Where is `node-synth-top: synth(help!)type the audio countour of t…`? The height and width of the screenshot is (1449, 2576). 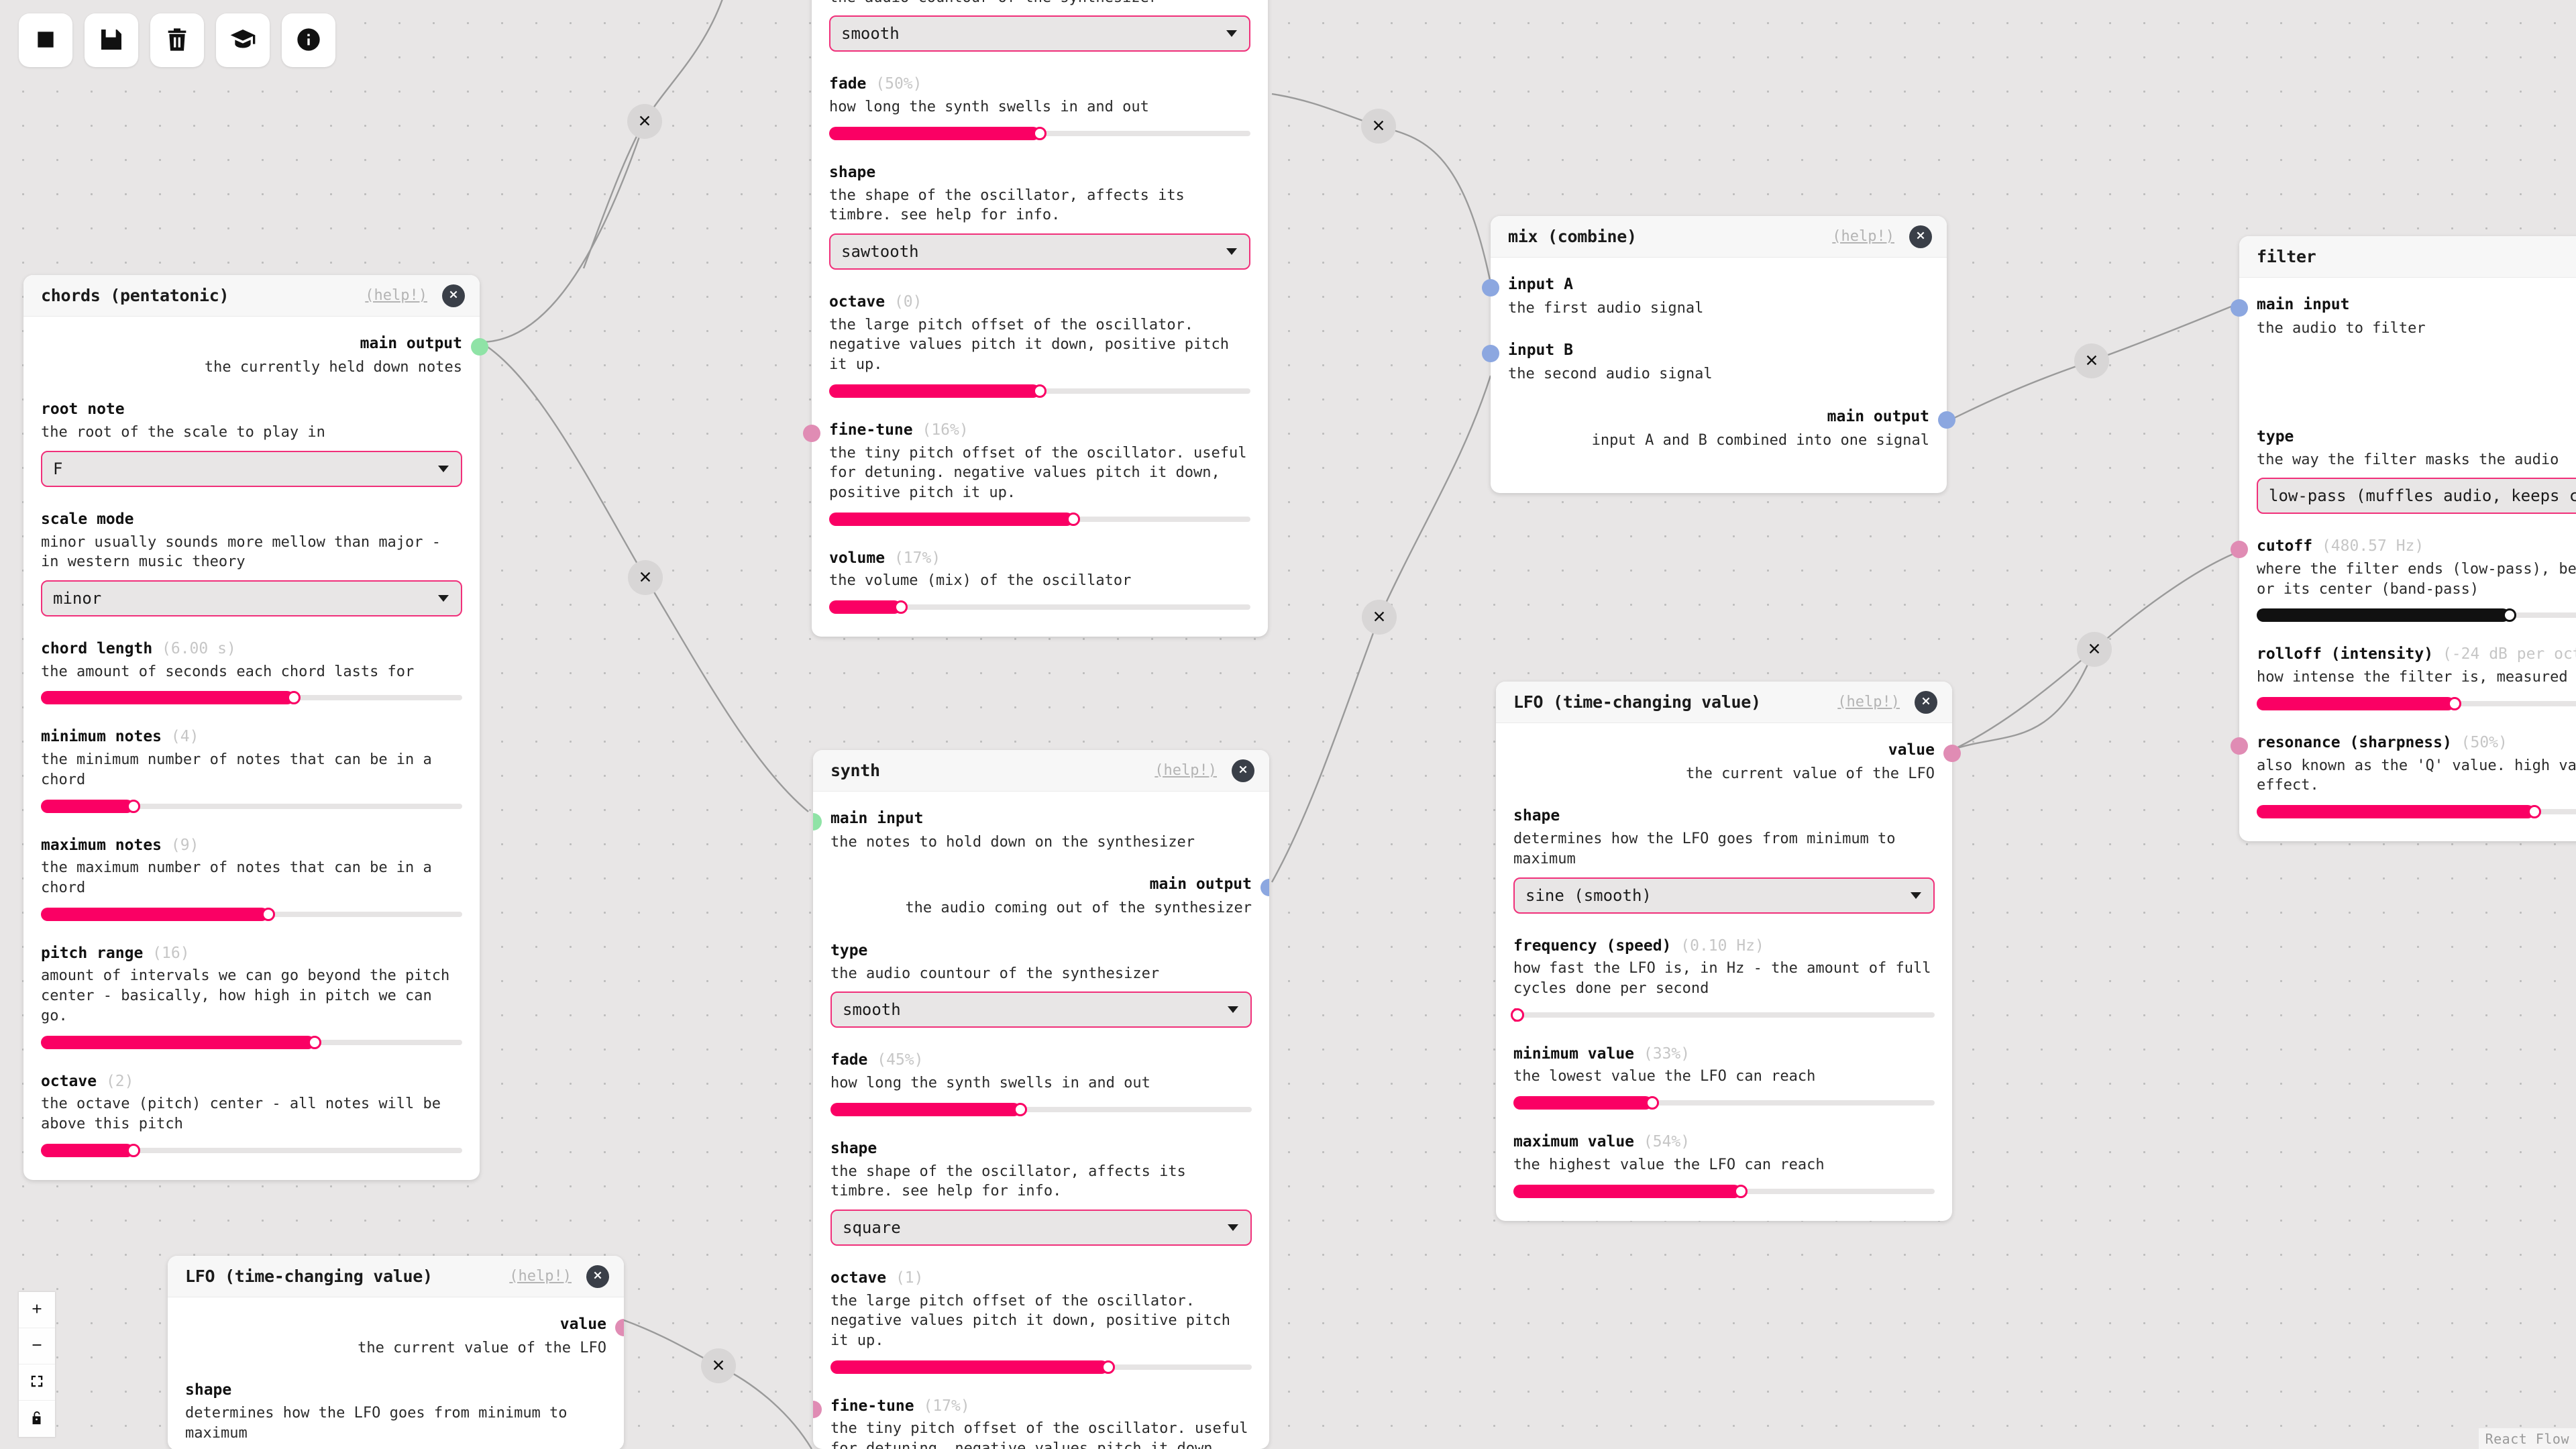
node-synth-top: synth(help!)type the audio countour of t… is located at coordinates (1035, 318).